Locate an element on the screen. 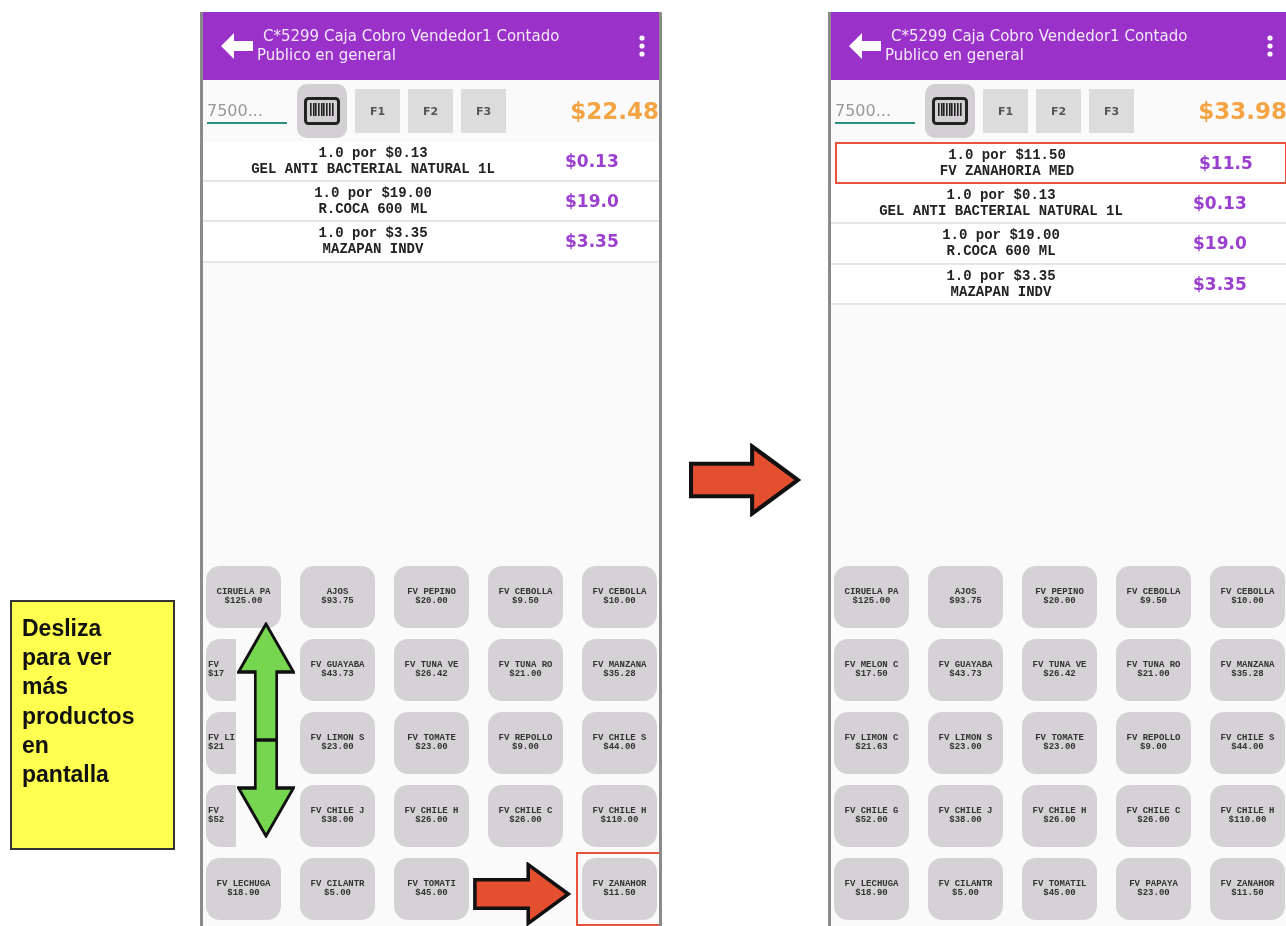  product-tile: FV TOMATIL $45.00 is located at coordinates (1059, 889).